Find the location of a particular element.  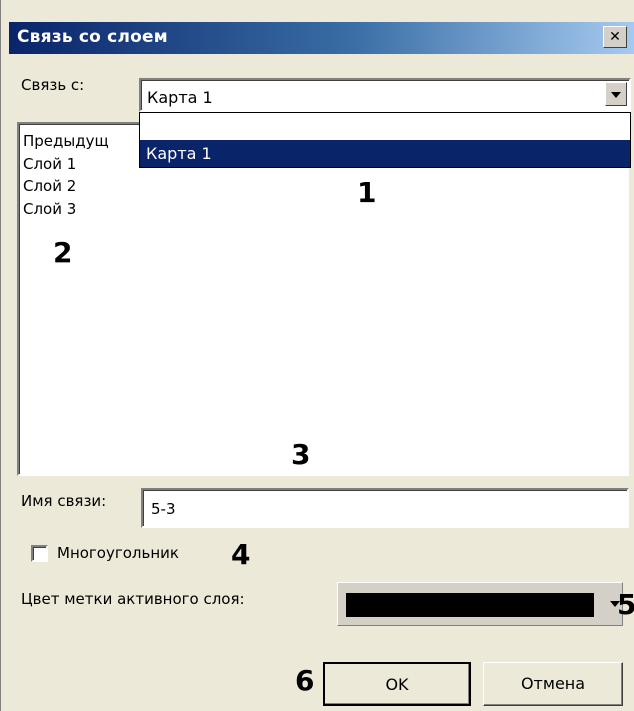

chevron-down-icon is located at coordinates (616, 95).